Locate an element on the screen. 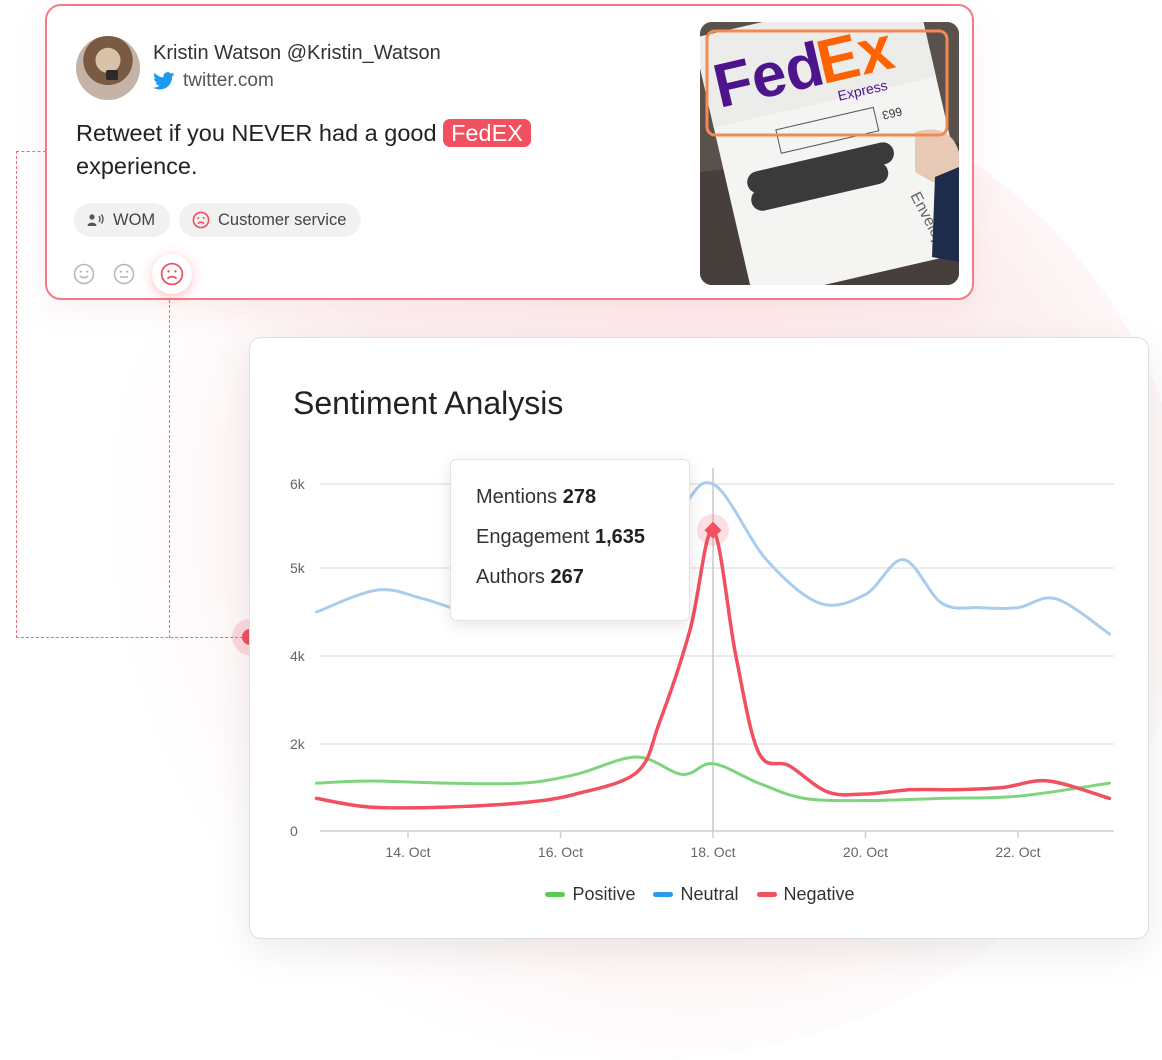  brand-mention-highlight: FedEX is located at coordinates (487, 133).